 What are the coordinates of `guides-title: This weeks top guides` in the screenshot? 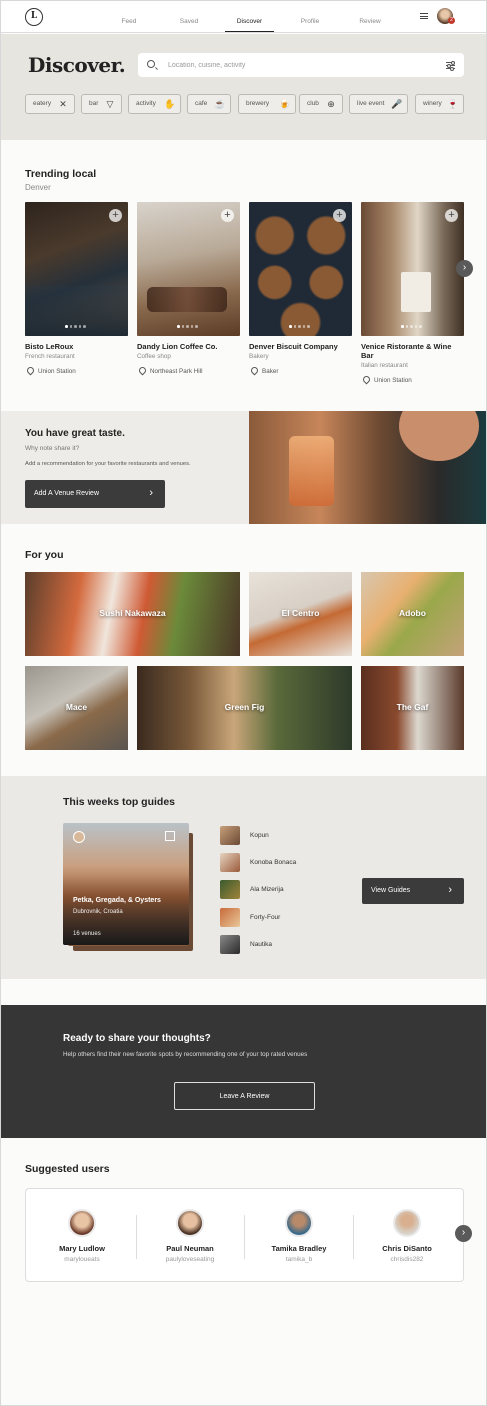 It's located at (119, 802).